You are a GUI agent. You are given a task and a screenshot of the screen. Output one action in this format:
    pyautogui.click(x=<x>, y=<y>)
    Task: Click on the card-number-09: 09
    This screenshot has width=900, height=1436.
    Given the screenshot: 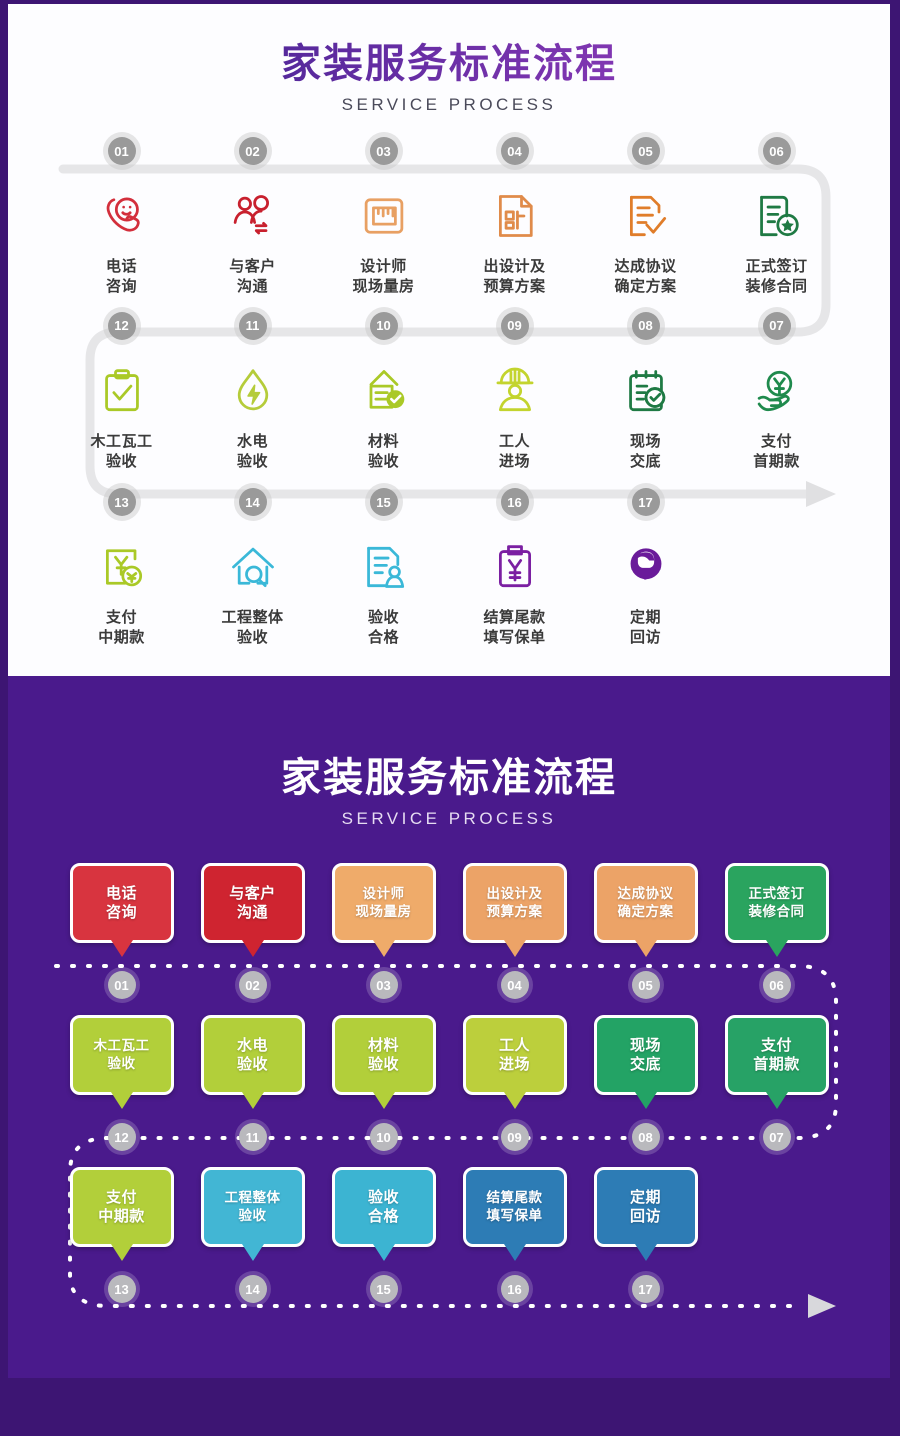 What is the action you would take?
    pyautogui.click(x=514, y=1137)
    